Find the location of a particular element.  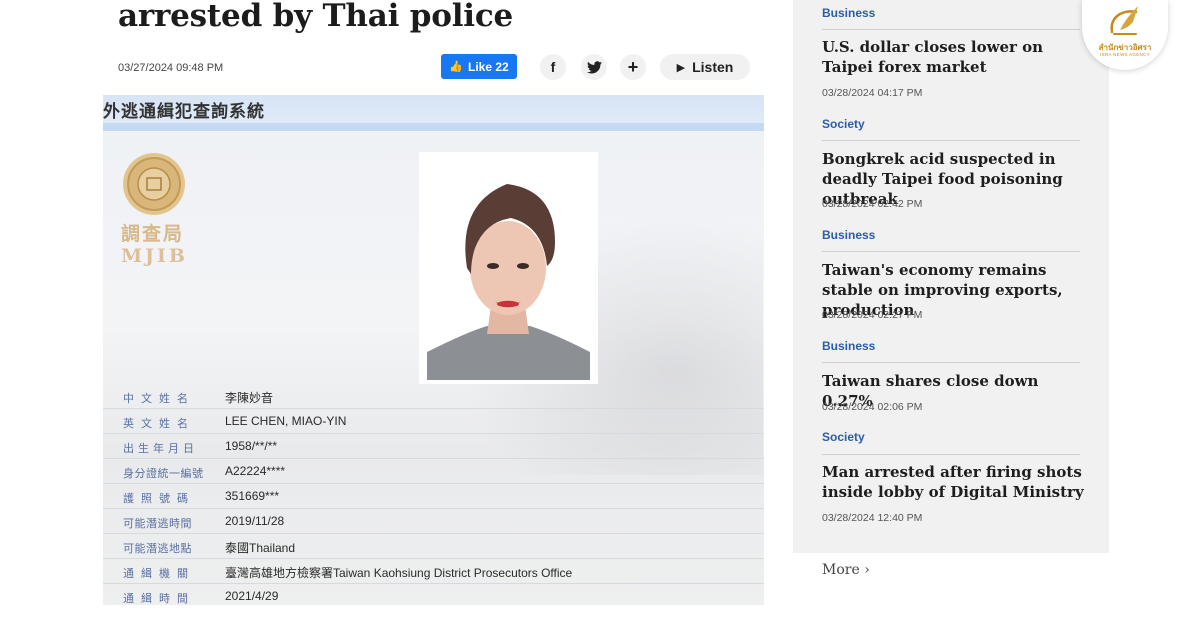

suspect-photo is located at coordinates (508, 268).